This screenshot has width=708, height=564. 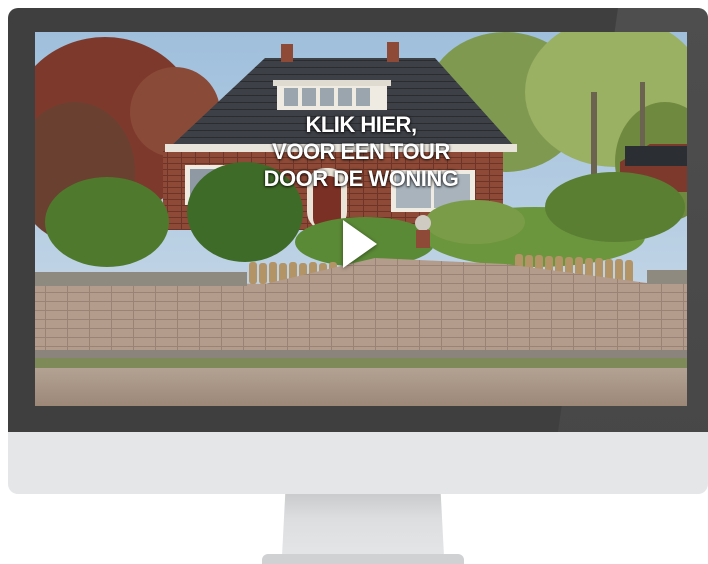 I want to click on cta-line-1: KLIK HIER,, so click(x=361, y=124).